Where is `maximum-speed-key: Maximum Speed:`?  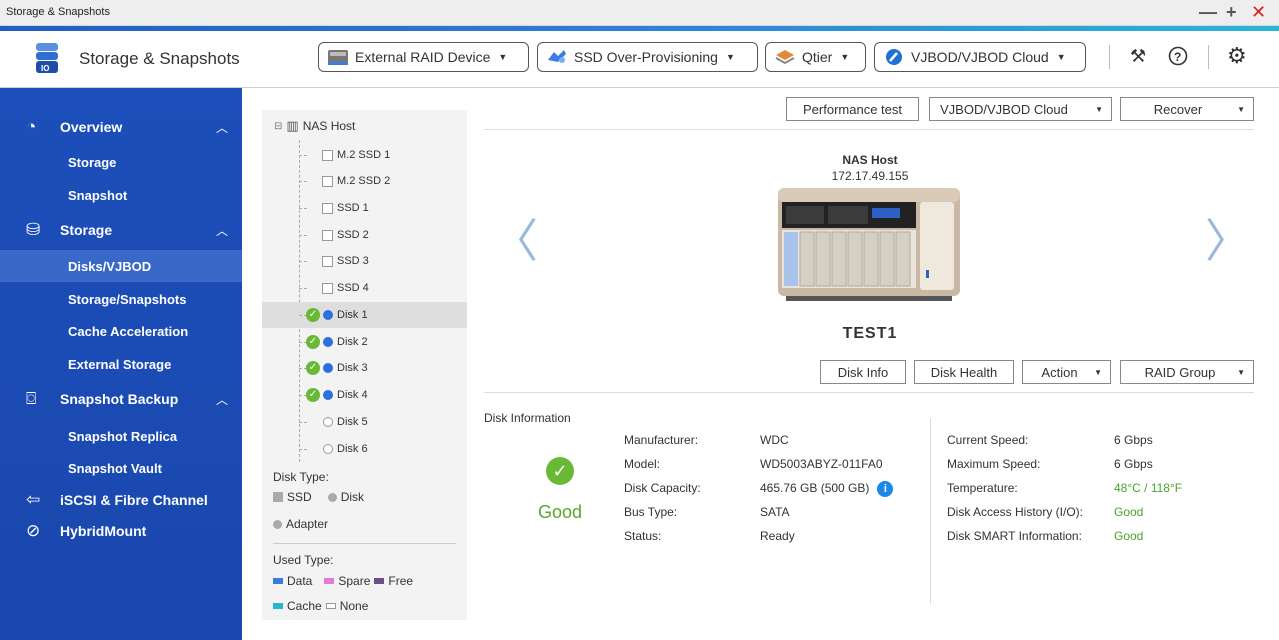
maximum-speed-key: Maximum Speed: is located at coordinates (994, 464).